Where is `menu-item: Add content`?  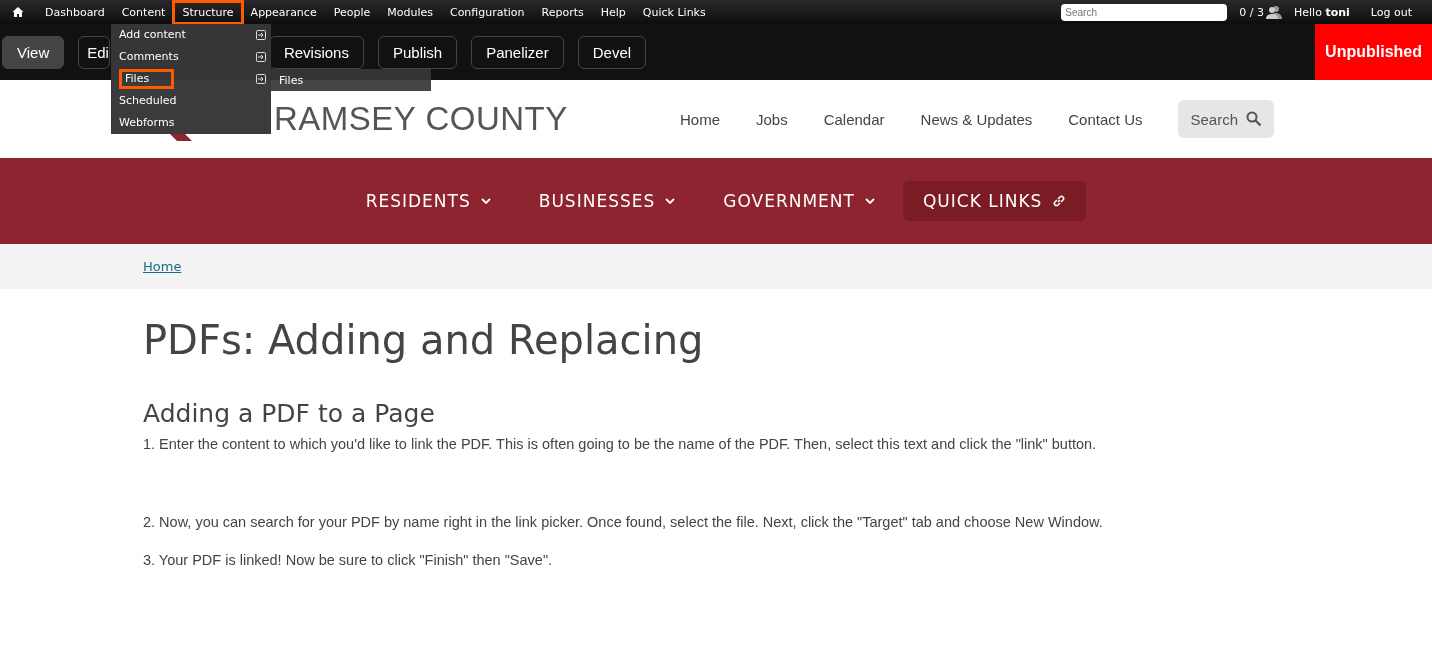 menu-item: Add content is located at coordinates (192, 35).